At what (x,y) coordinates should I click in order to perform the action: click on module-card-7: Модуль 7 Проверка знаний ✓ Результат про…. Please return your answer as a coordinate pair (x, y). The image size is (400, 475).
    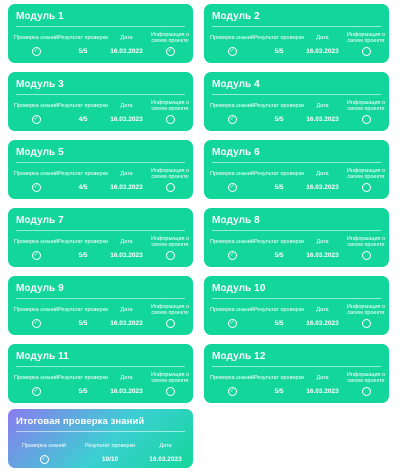
    Looking at the image, I should click on (100, 237).